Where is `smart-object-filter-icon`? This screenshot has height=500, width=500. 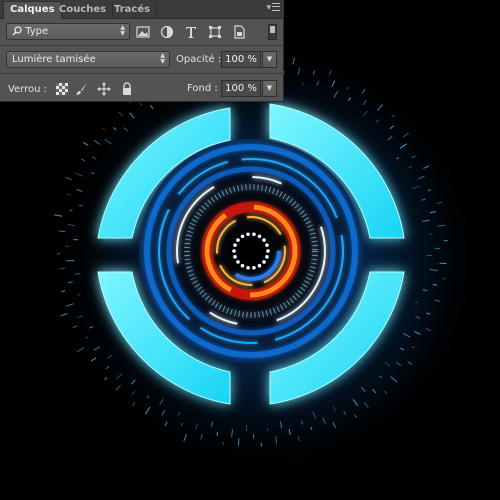 smart-object-filter-icon is located at coordinates (239, 32).